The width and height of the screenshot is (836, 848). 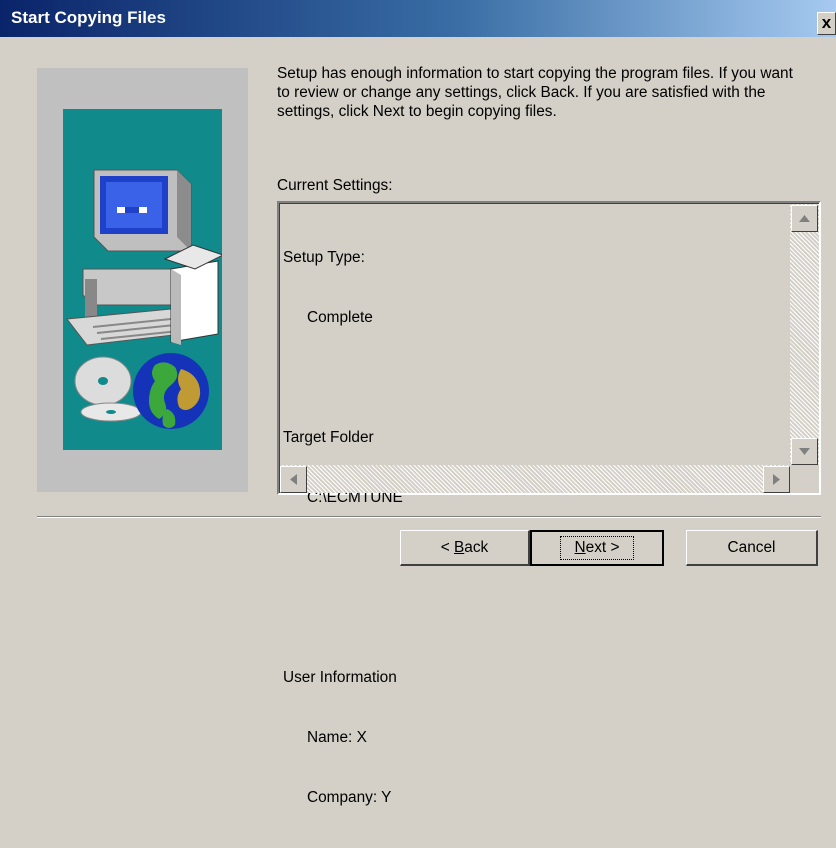 I want to click on window-title: Start Copying Files, so click(x=88, y=17).